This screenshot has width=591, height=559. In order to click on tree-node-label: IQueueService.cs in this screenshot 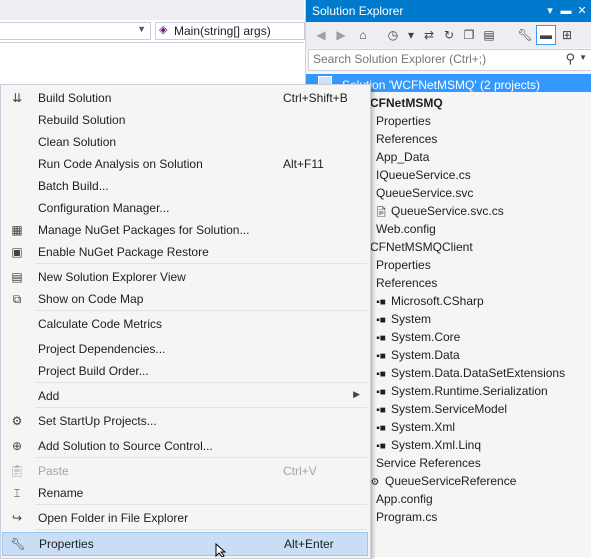, I will do `click(423, 175)`.